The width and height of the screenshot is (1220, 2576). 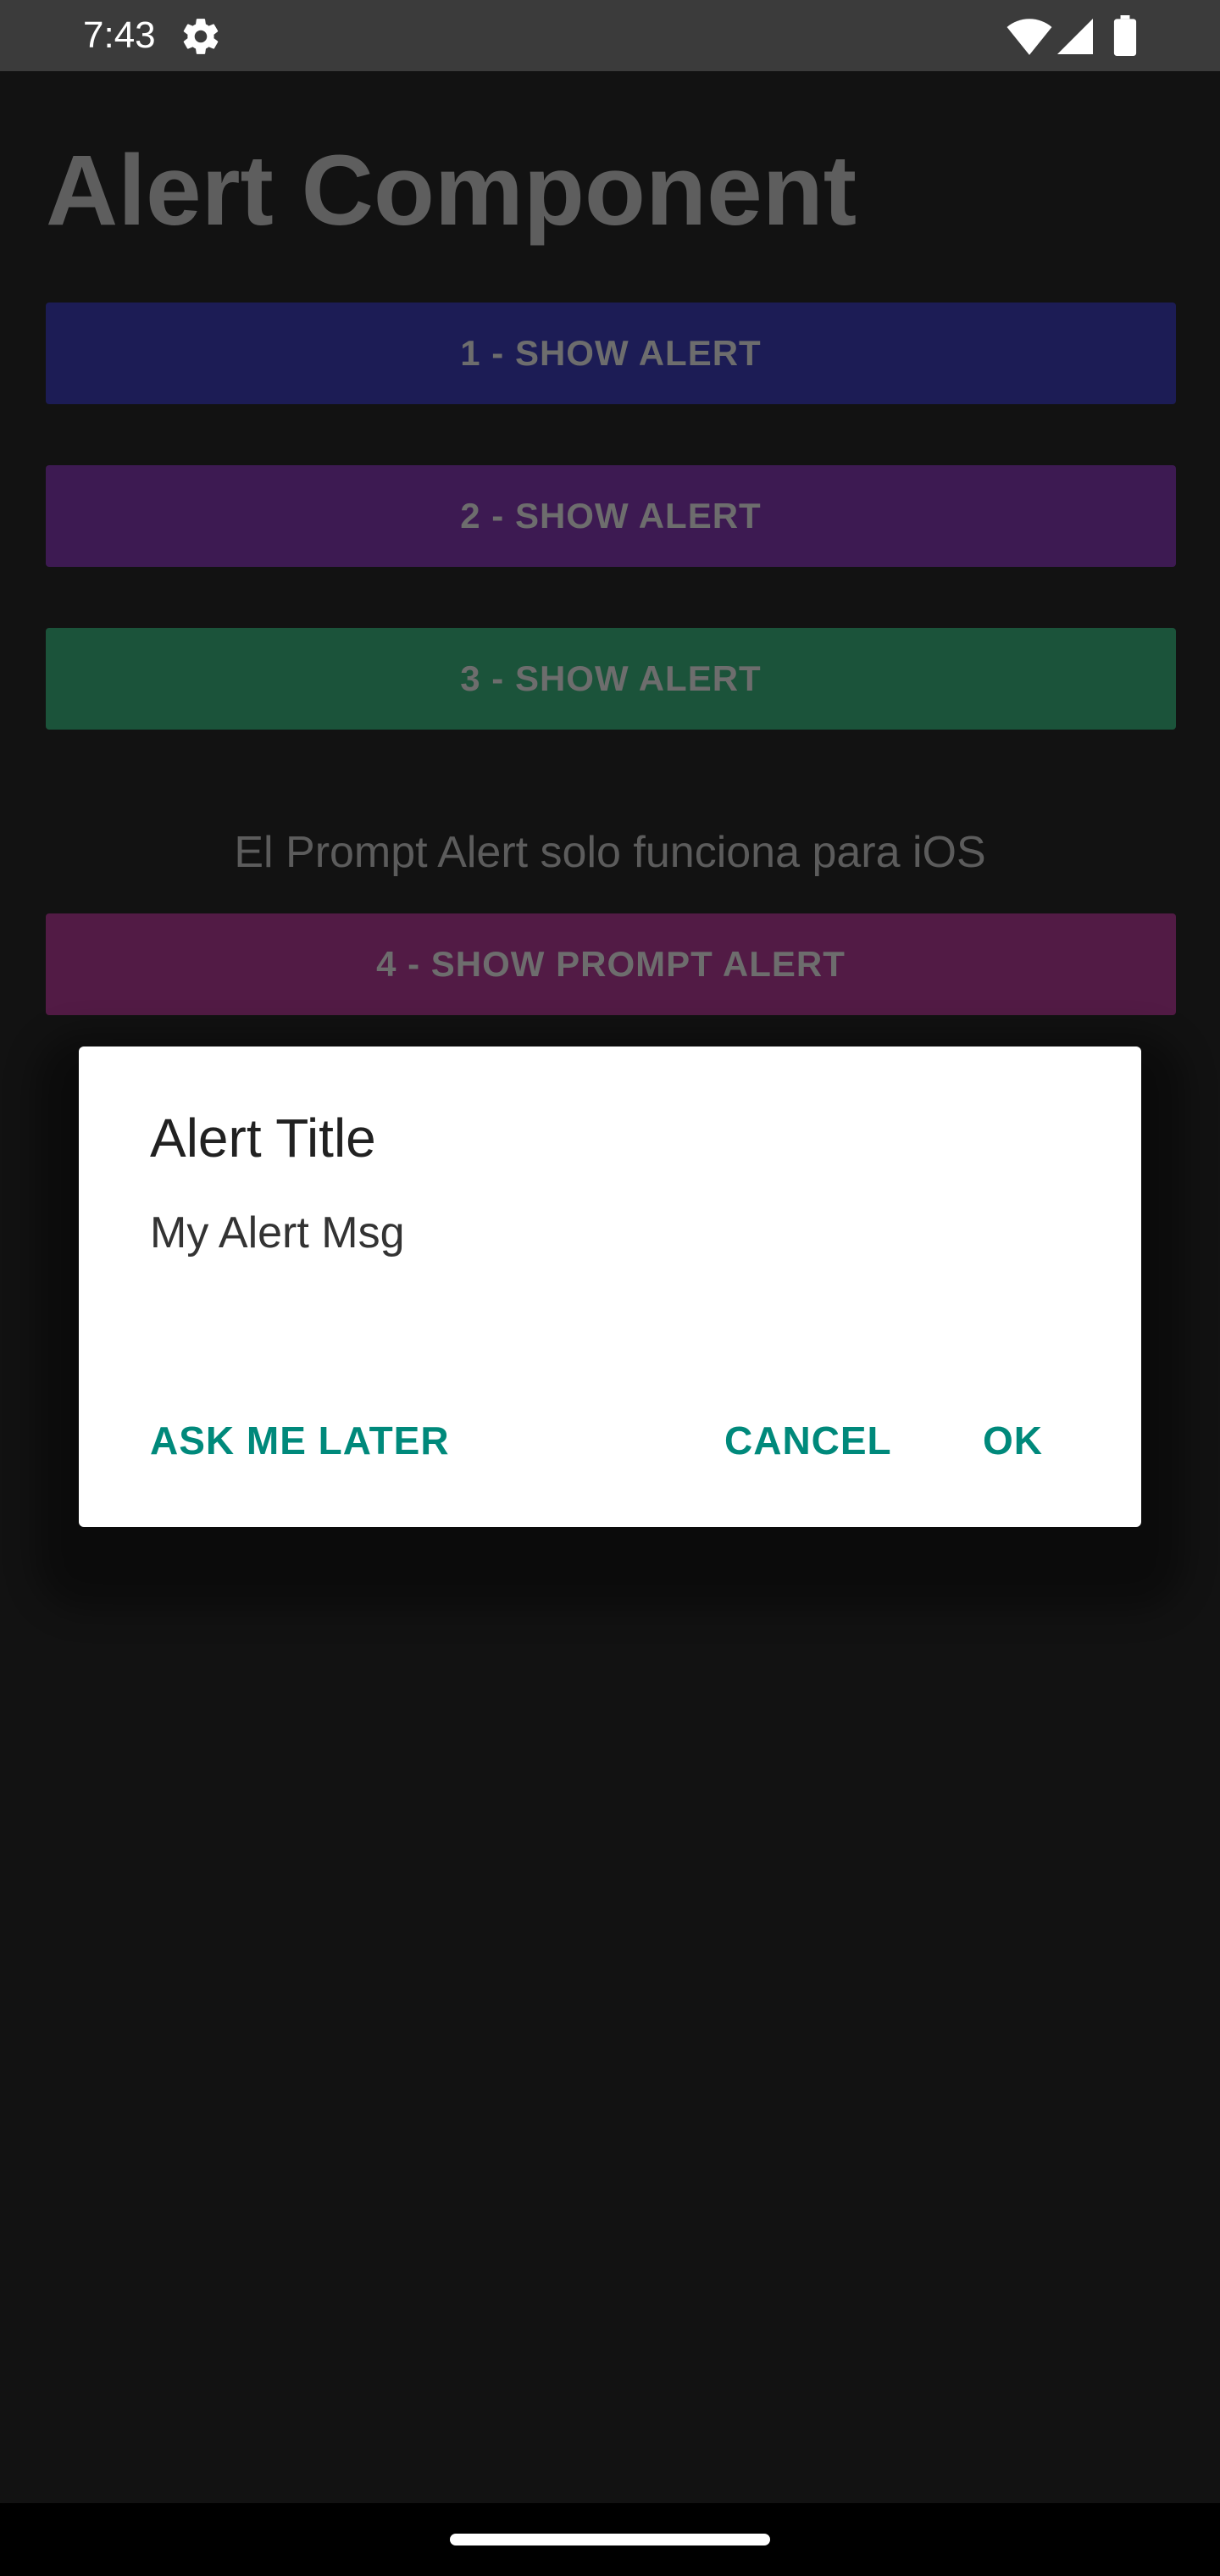 I want to click on dialog-message: My Alert Msg, so click(x=277, y=1232).